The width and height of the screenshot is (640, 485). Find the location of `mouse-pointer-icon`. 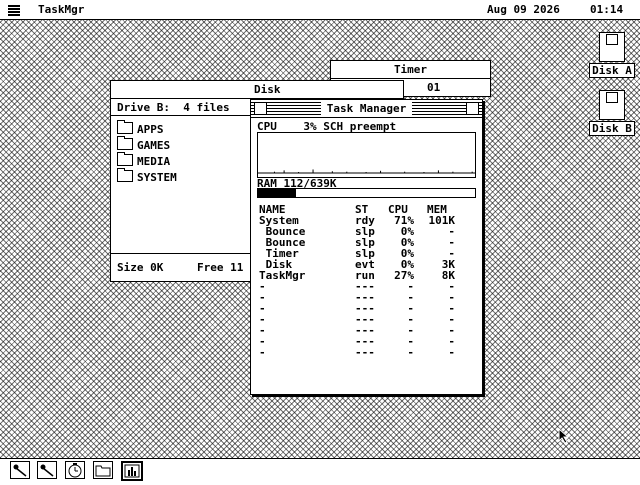

mouse-pointer-icon is located at coordinates (564, 436).